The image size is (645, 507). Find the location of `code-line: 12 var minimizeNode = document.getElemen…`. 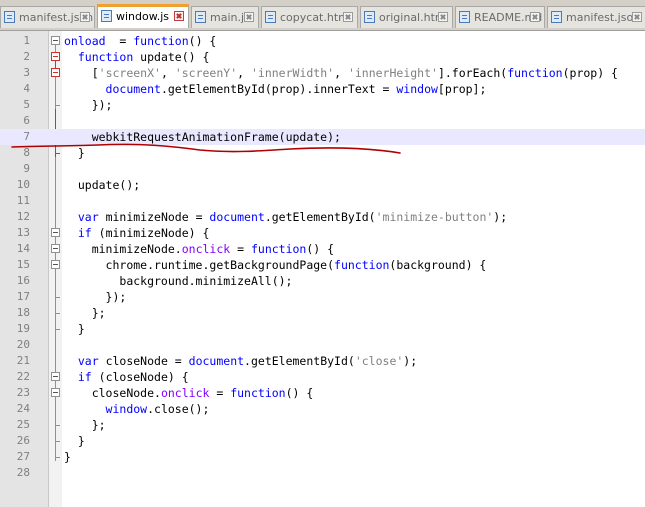

code-line: 12 var minimizeNode = document.getElemen… is located at coordinates (322, 217).